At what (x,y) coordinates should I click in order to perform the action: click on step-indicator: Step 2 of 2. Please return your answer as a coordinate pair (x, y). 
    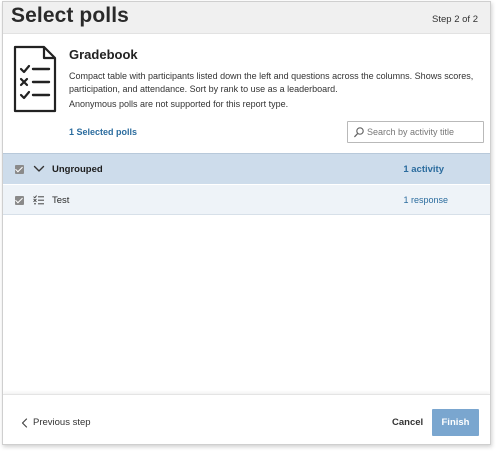
    Looking at the image, I should click on (455, 19).